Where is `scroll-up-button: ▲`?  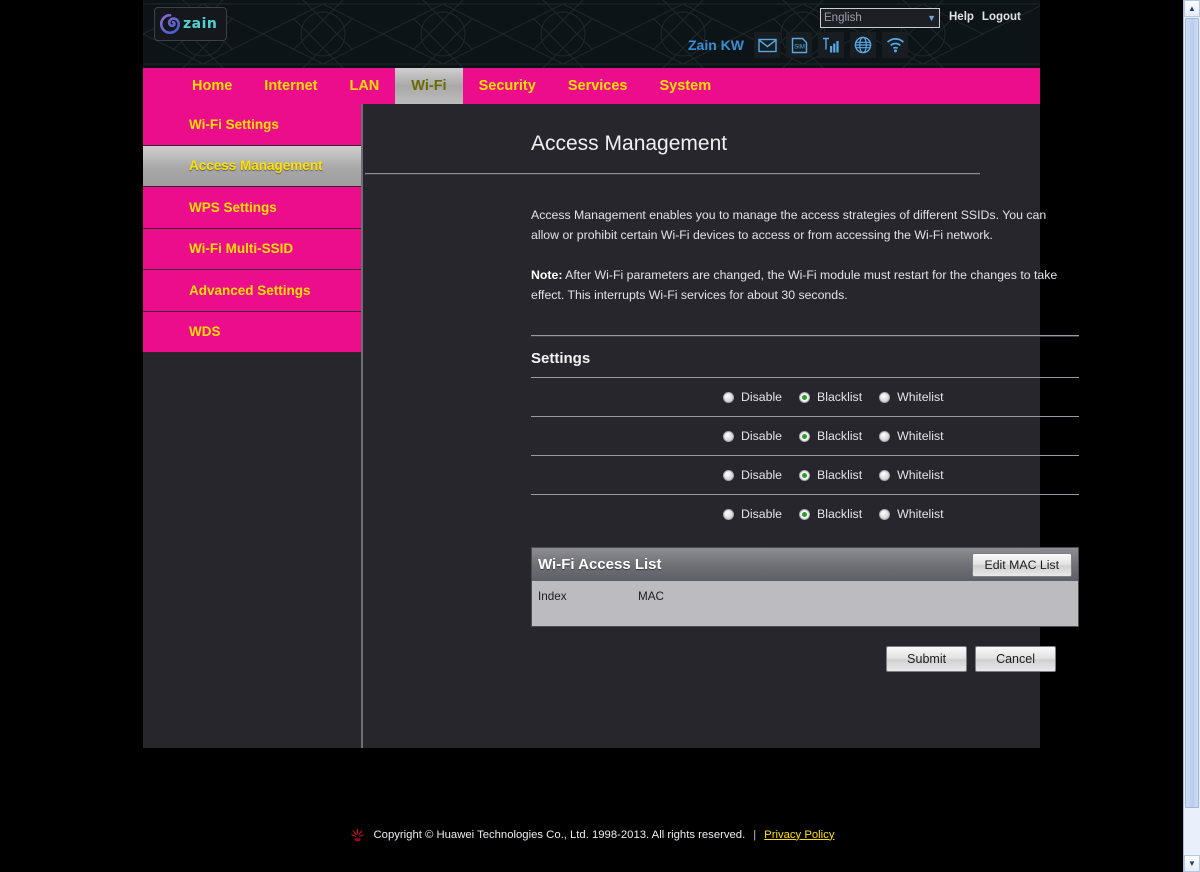
scroll-up-button: ▲ is located at coordinates (1192, 8).